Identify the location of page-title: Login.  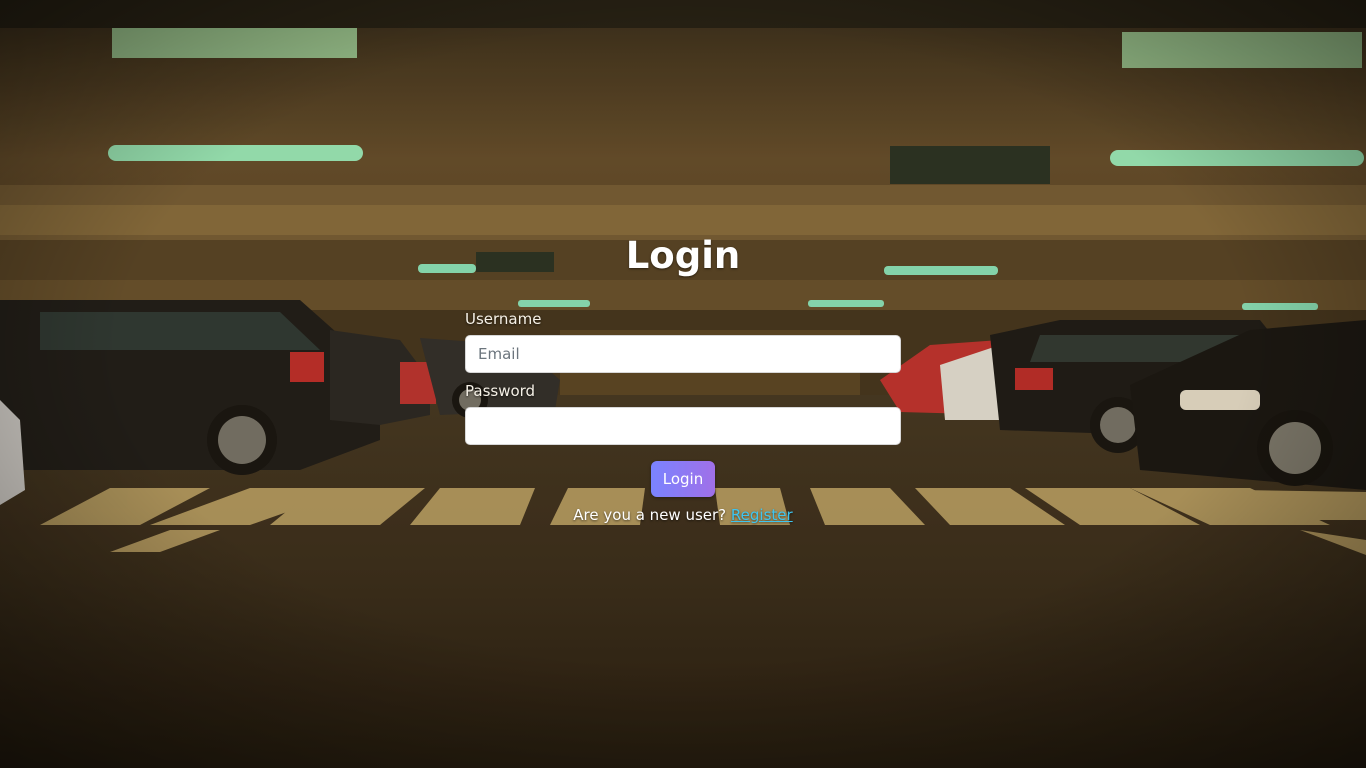
(683, 255).